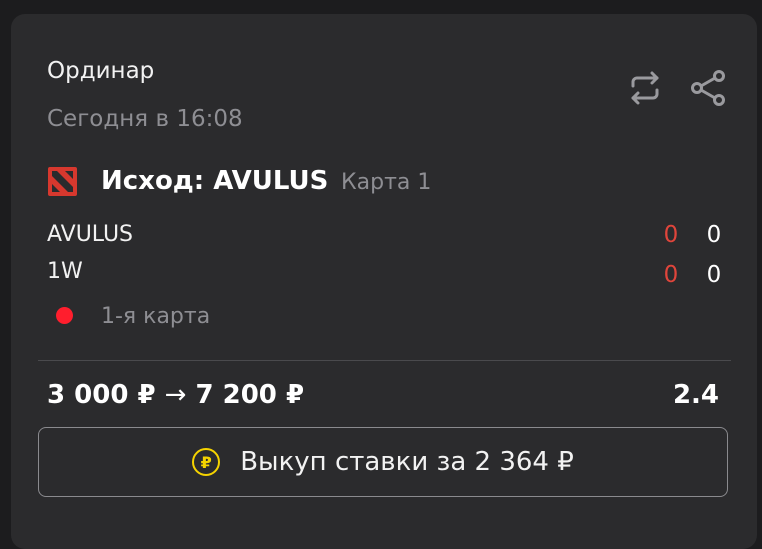 The image size is (762, 549). I want to click on outcome-title: Исход: AVULUS, so click(215, 181).